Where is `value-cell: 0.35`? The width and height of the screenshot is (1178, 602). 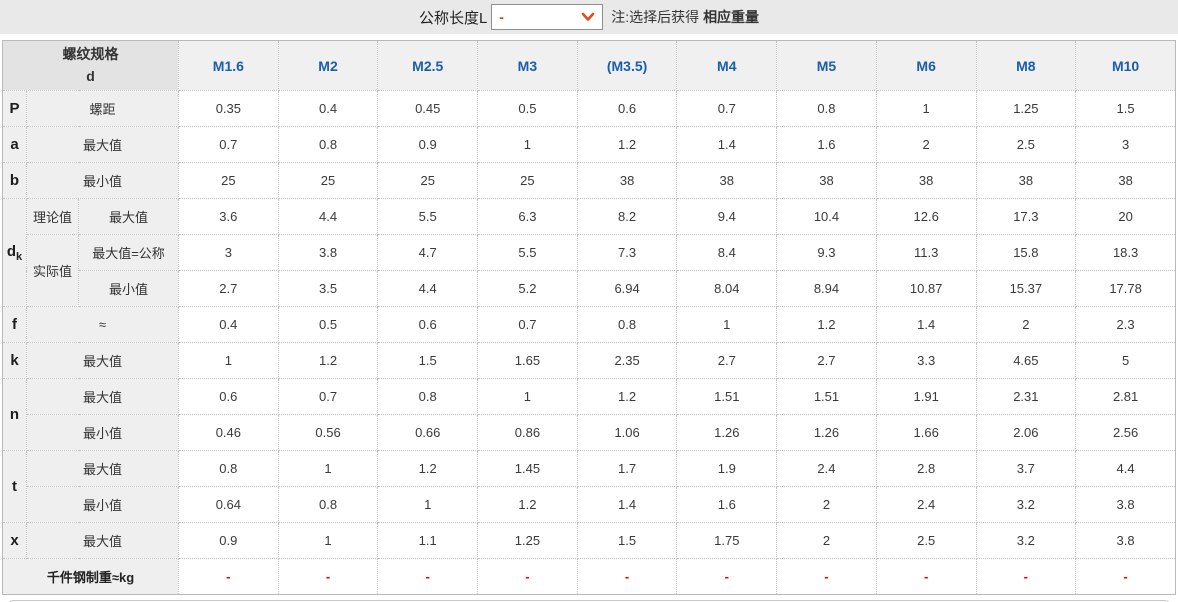 value-cell: 0.35 is located at coordinates (228, 108).